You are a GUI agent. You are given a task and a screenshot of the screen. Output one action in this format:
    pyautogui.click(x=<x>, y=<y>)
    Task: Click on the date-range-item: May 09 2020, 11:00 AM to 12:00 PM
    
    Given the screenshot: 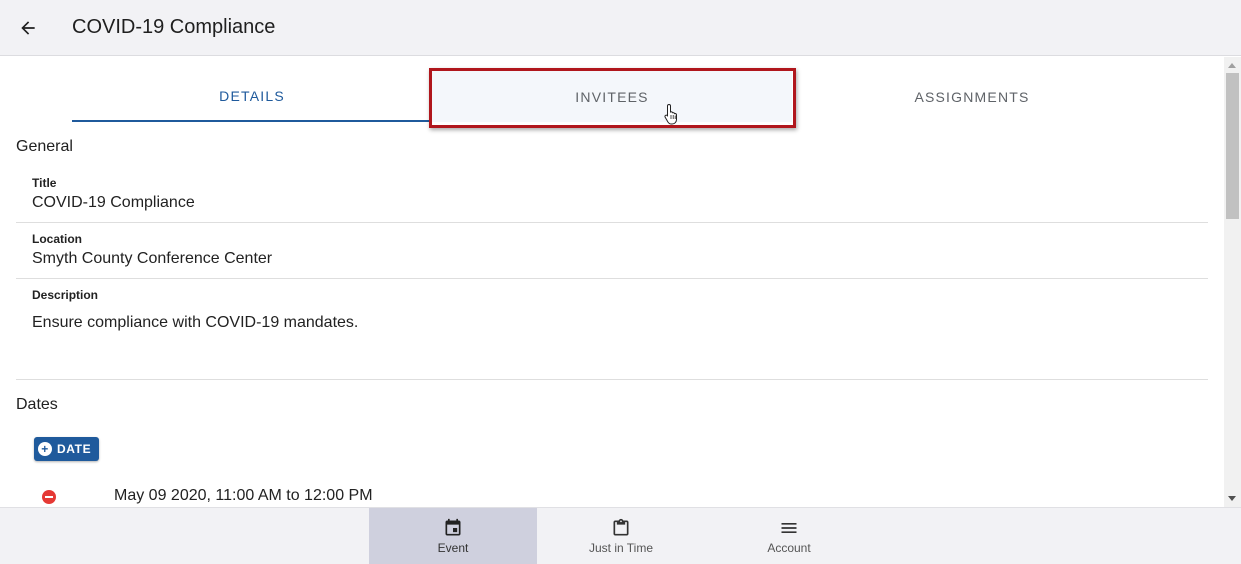 What is the action you would take?
    pyautogui.click(x=243, y=495)
    